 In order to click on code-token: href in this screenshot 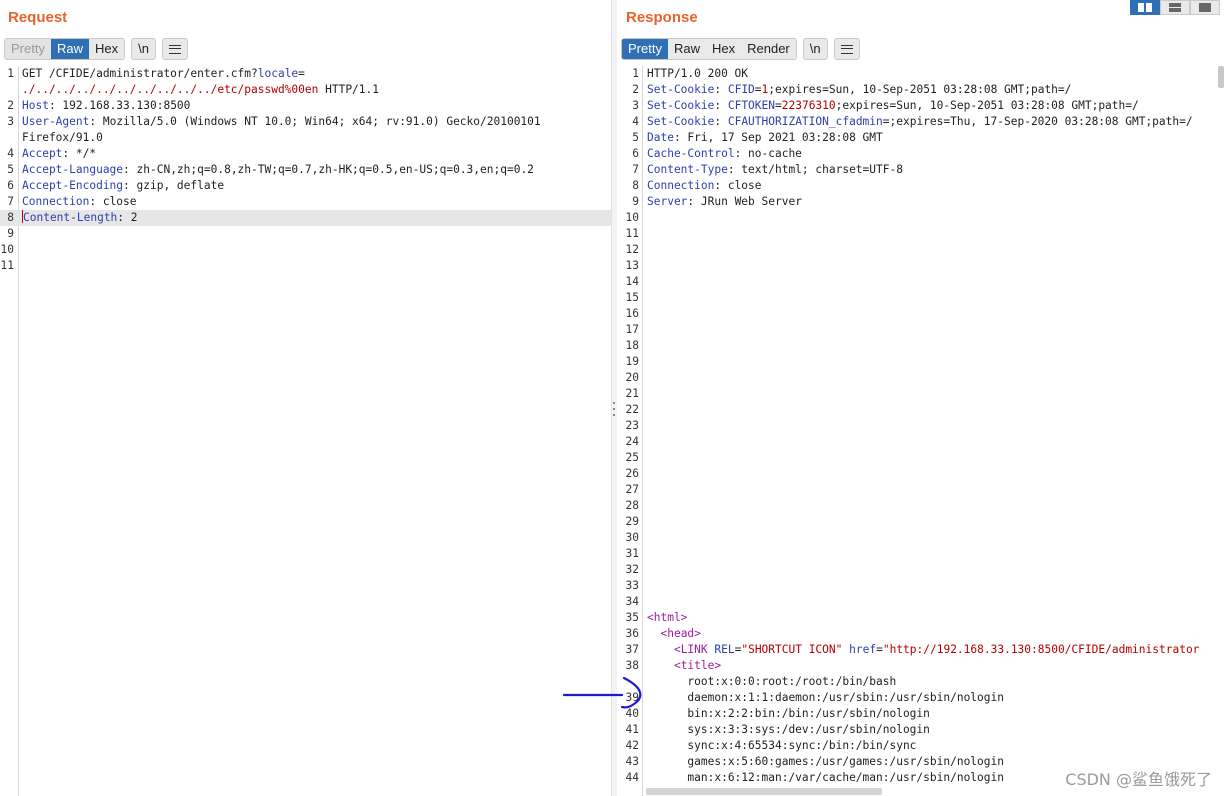, I will do `click(863, 649)`.